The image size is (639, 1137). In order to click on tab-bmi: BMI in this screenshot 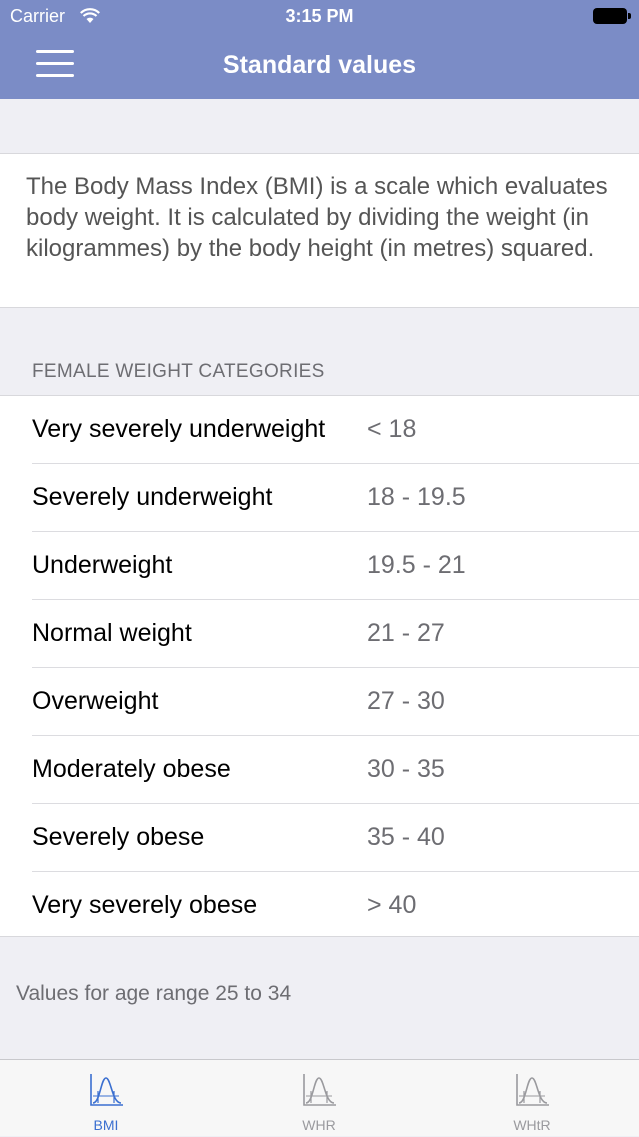, I will do `click(106, 1098)`.